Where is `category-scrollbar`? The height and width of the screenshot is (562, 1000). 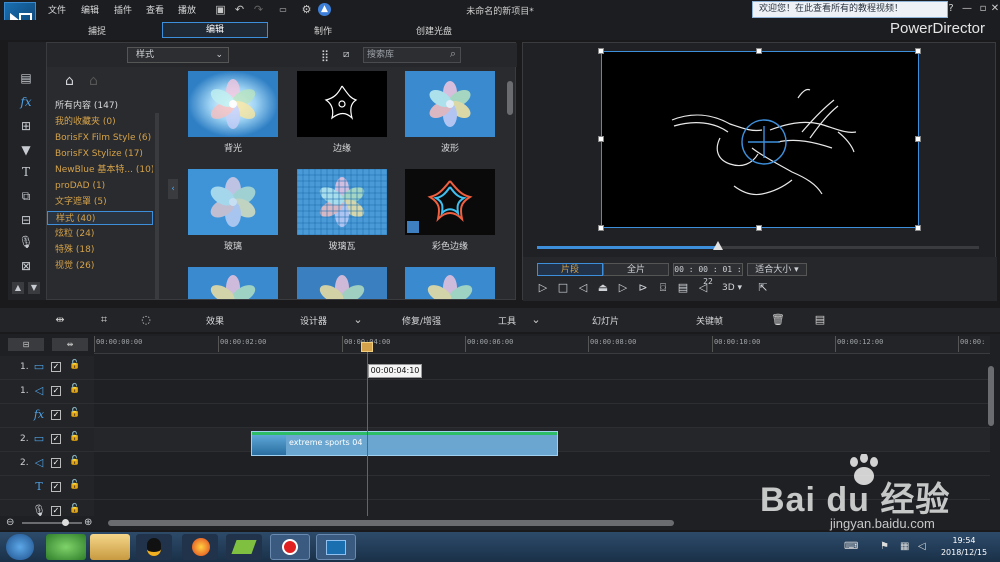
category-scrollbar is located at coordinates (157, 206).